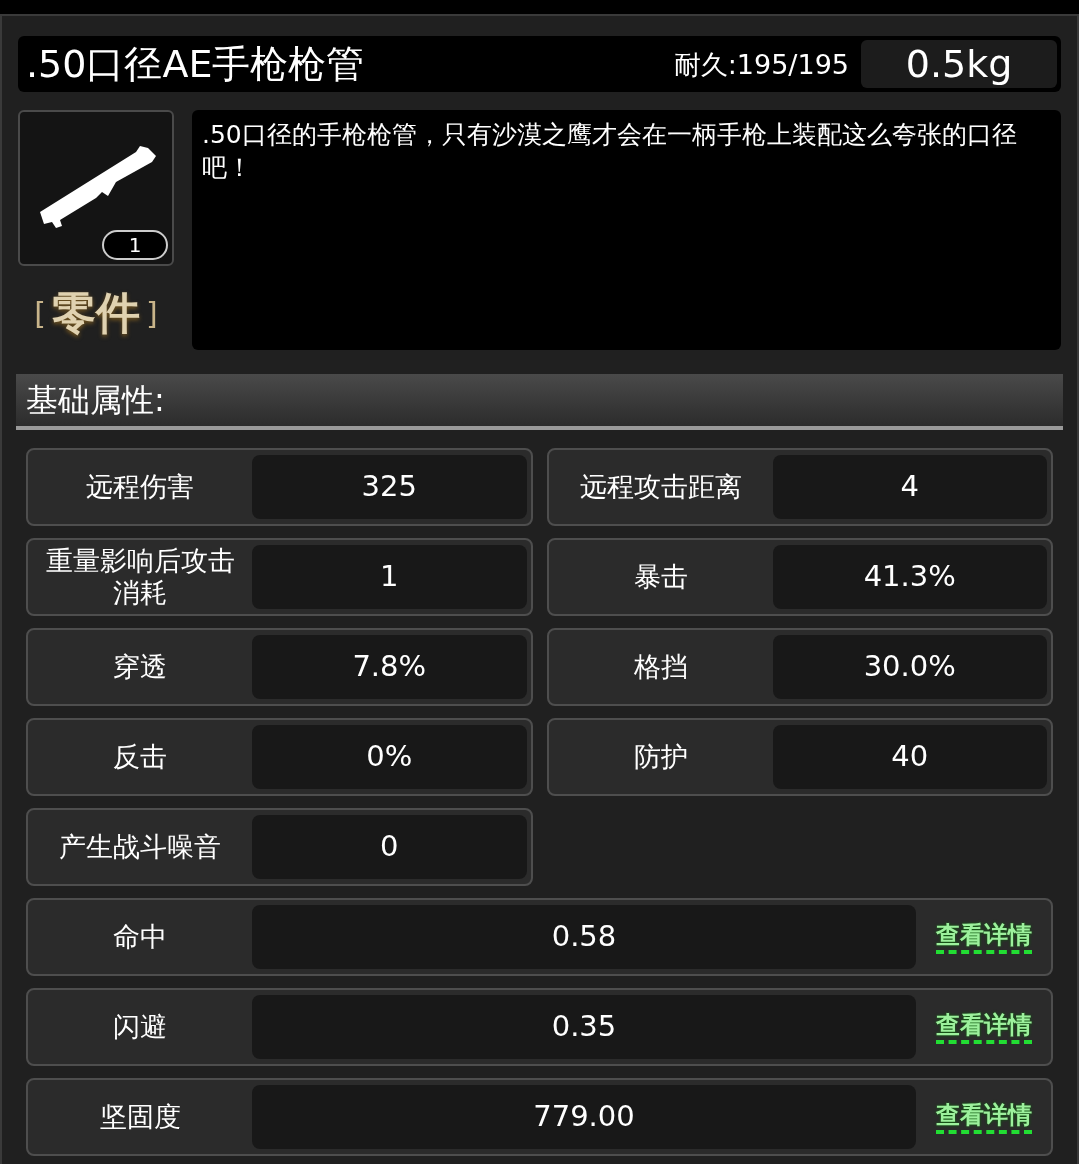 The height and width of the screenshot is (1164, 1079). Describe the element at coordinates (389, 757) in the screenshot. I see `stat-value: 0%` at that location.